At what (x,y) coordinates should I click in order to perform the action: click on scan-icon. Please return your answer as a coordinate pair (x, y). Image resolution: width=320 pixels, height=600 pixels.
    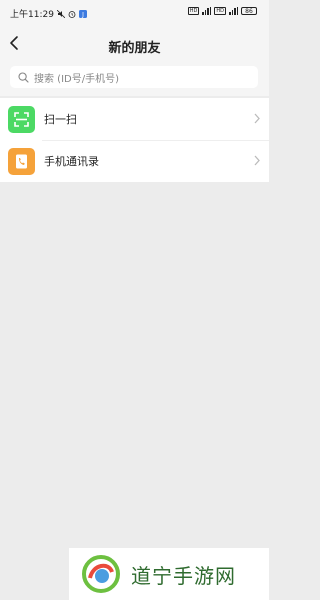
    Looking at the image, I should click on (21, 119).